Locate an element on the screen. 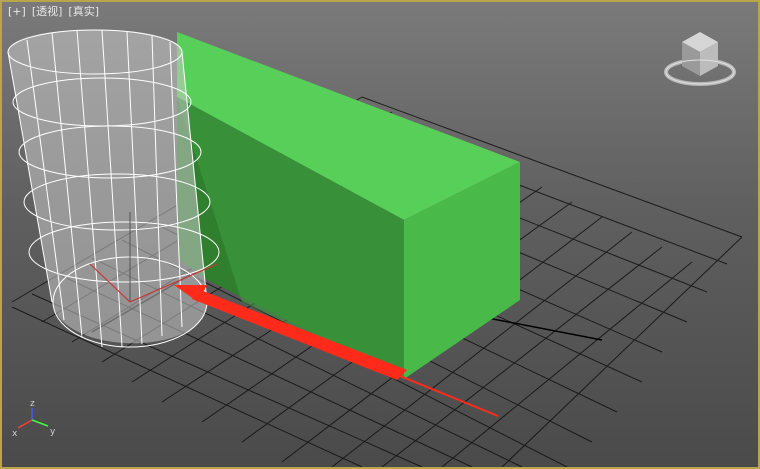  axis-label-y: y is located at coordinates (53, 432).